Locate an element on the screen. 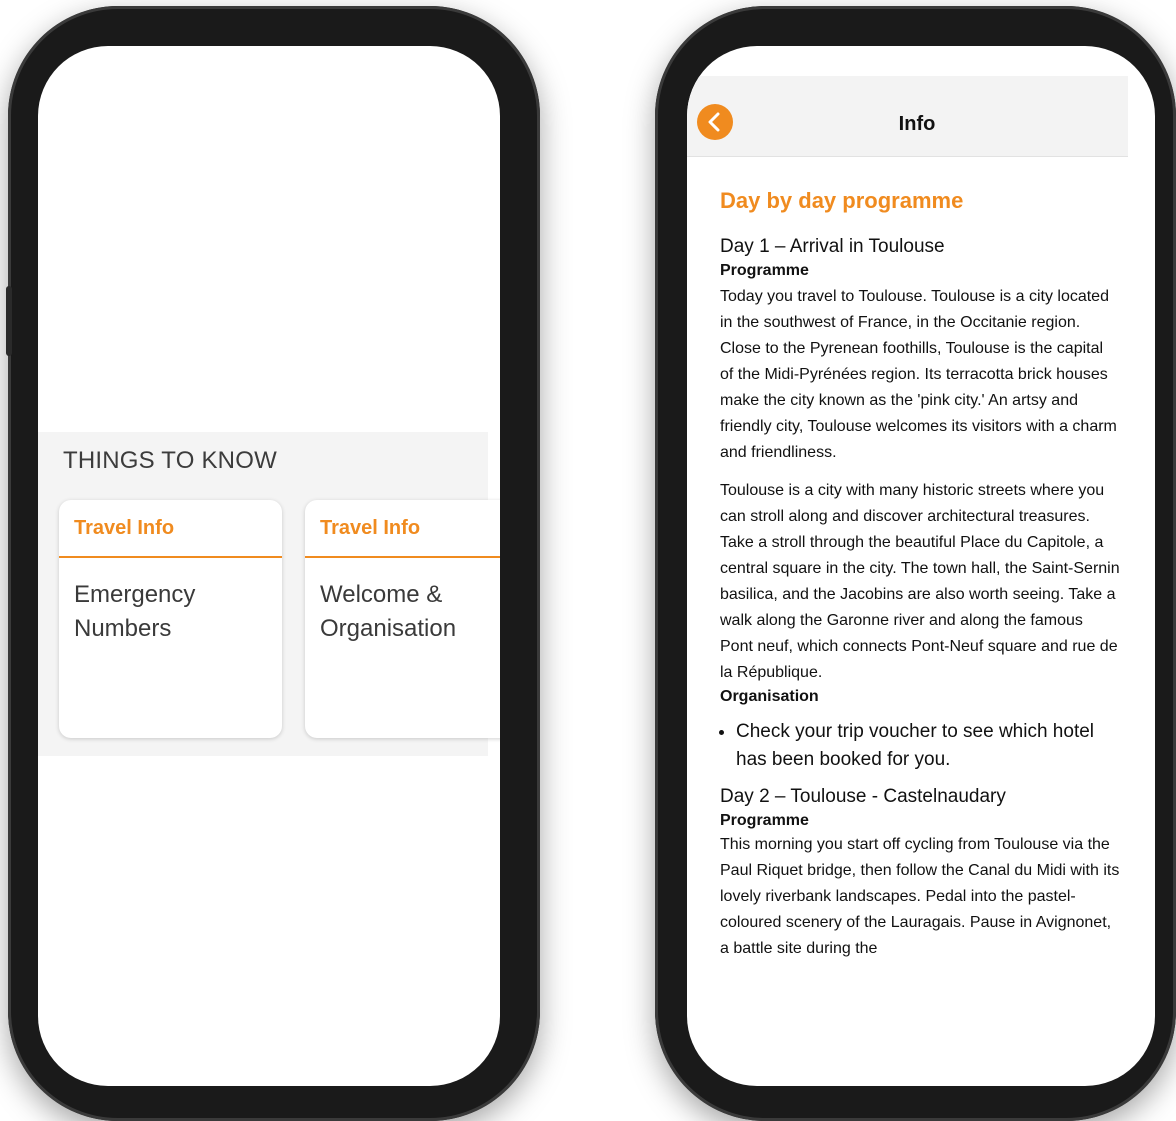 The height and width of the screenshot is (1121, 1176). page-title: Info is located at coordinates (917, 124).